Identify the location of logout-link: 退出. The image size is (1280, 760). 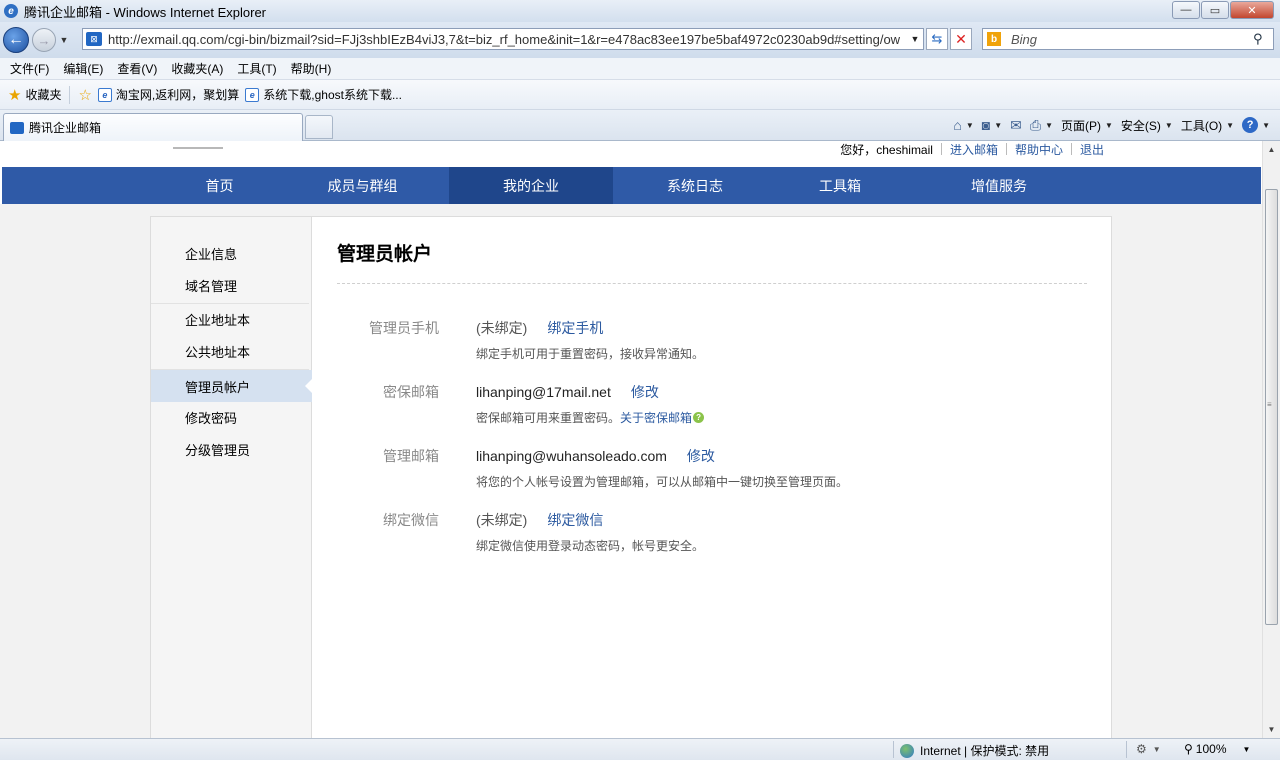
(1092, 149).